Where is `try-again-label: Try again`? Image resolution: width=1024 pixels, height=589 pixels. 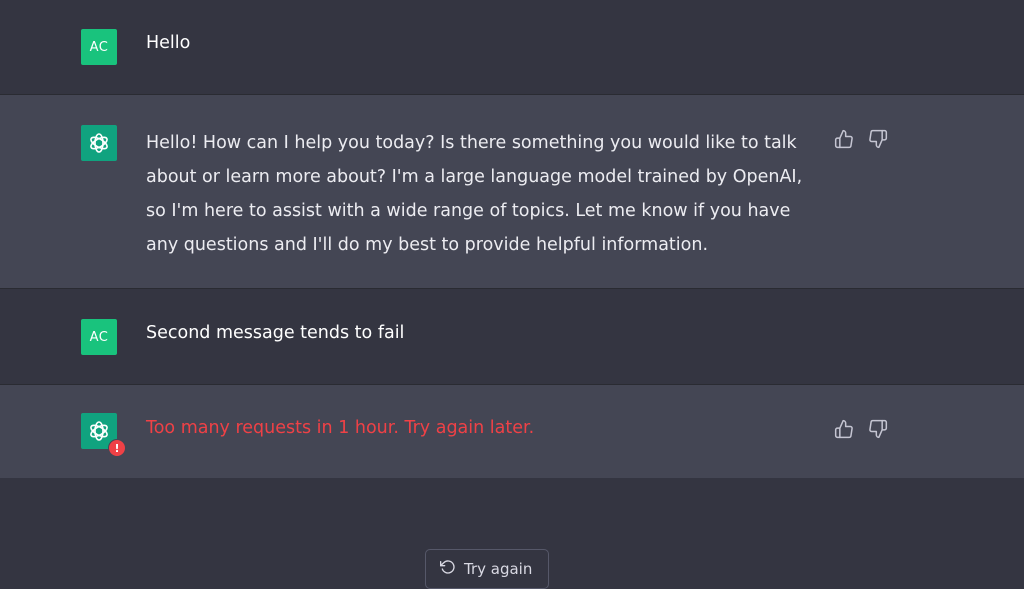 try-again-label: Try again is located at coordinates (498, 569).